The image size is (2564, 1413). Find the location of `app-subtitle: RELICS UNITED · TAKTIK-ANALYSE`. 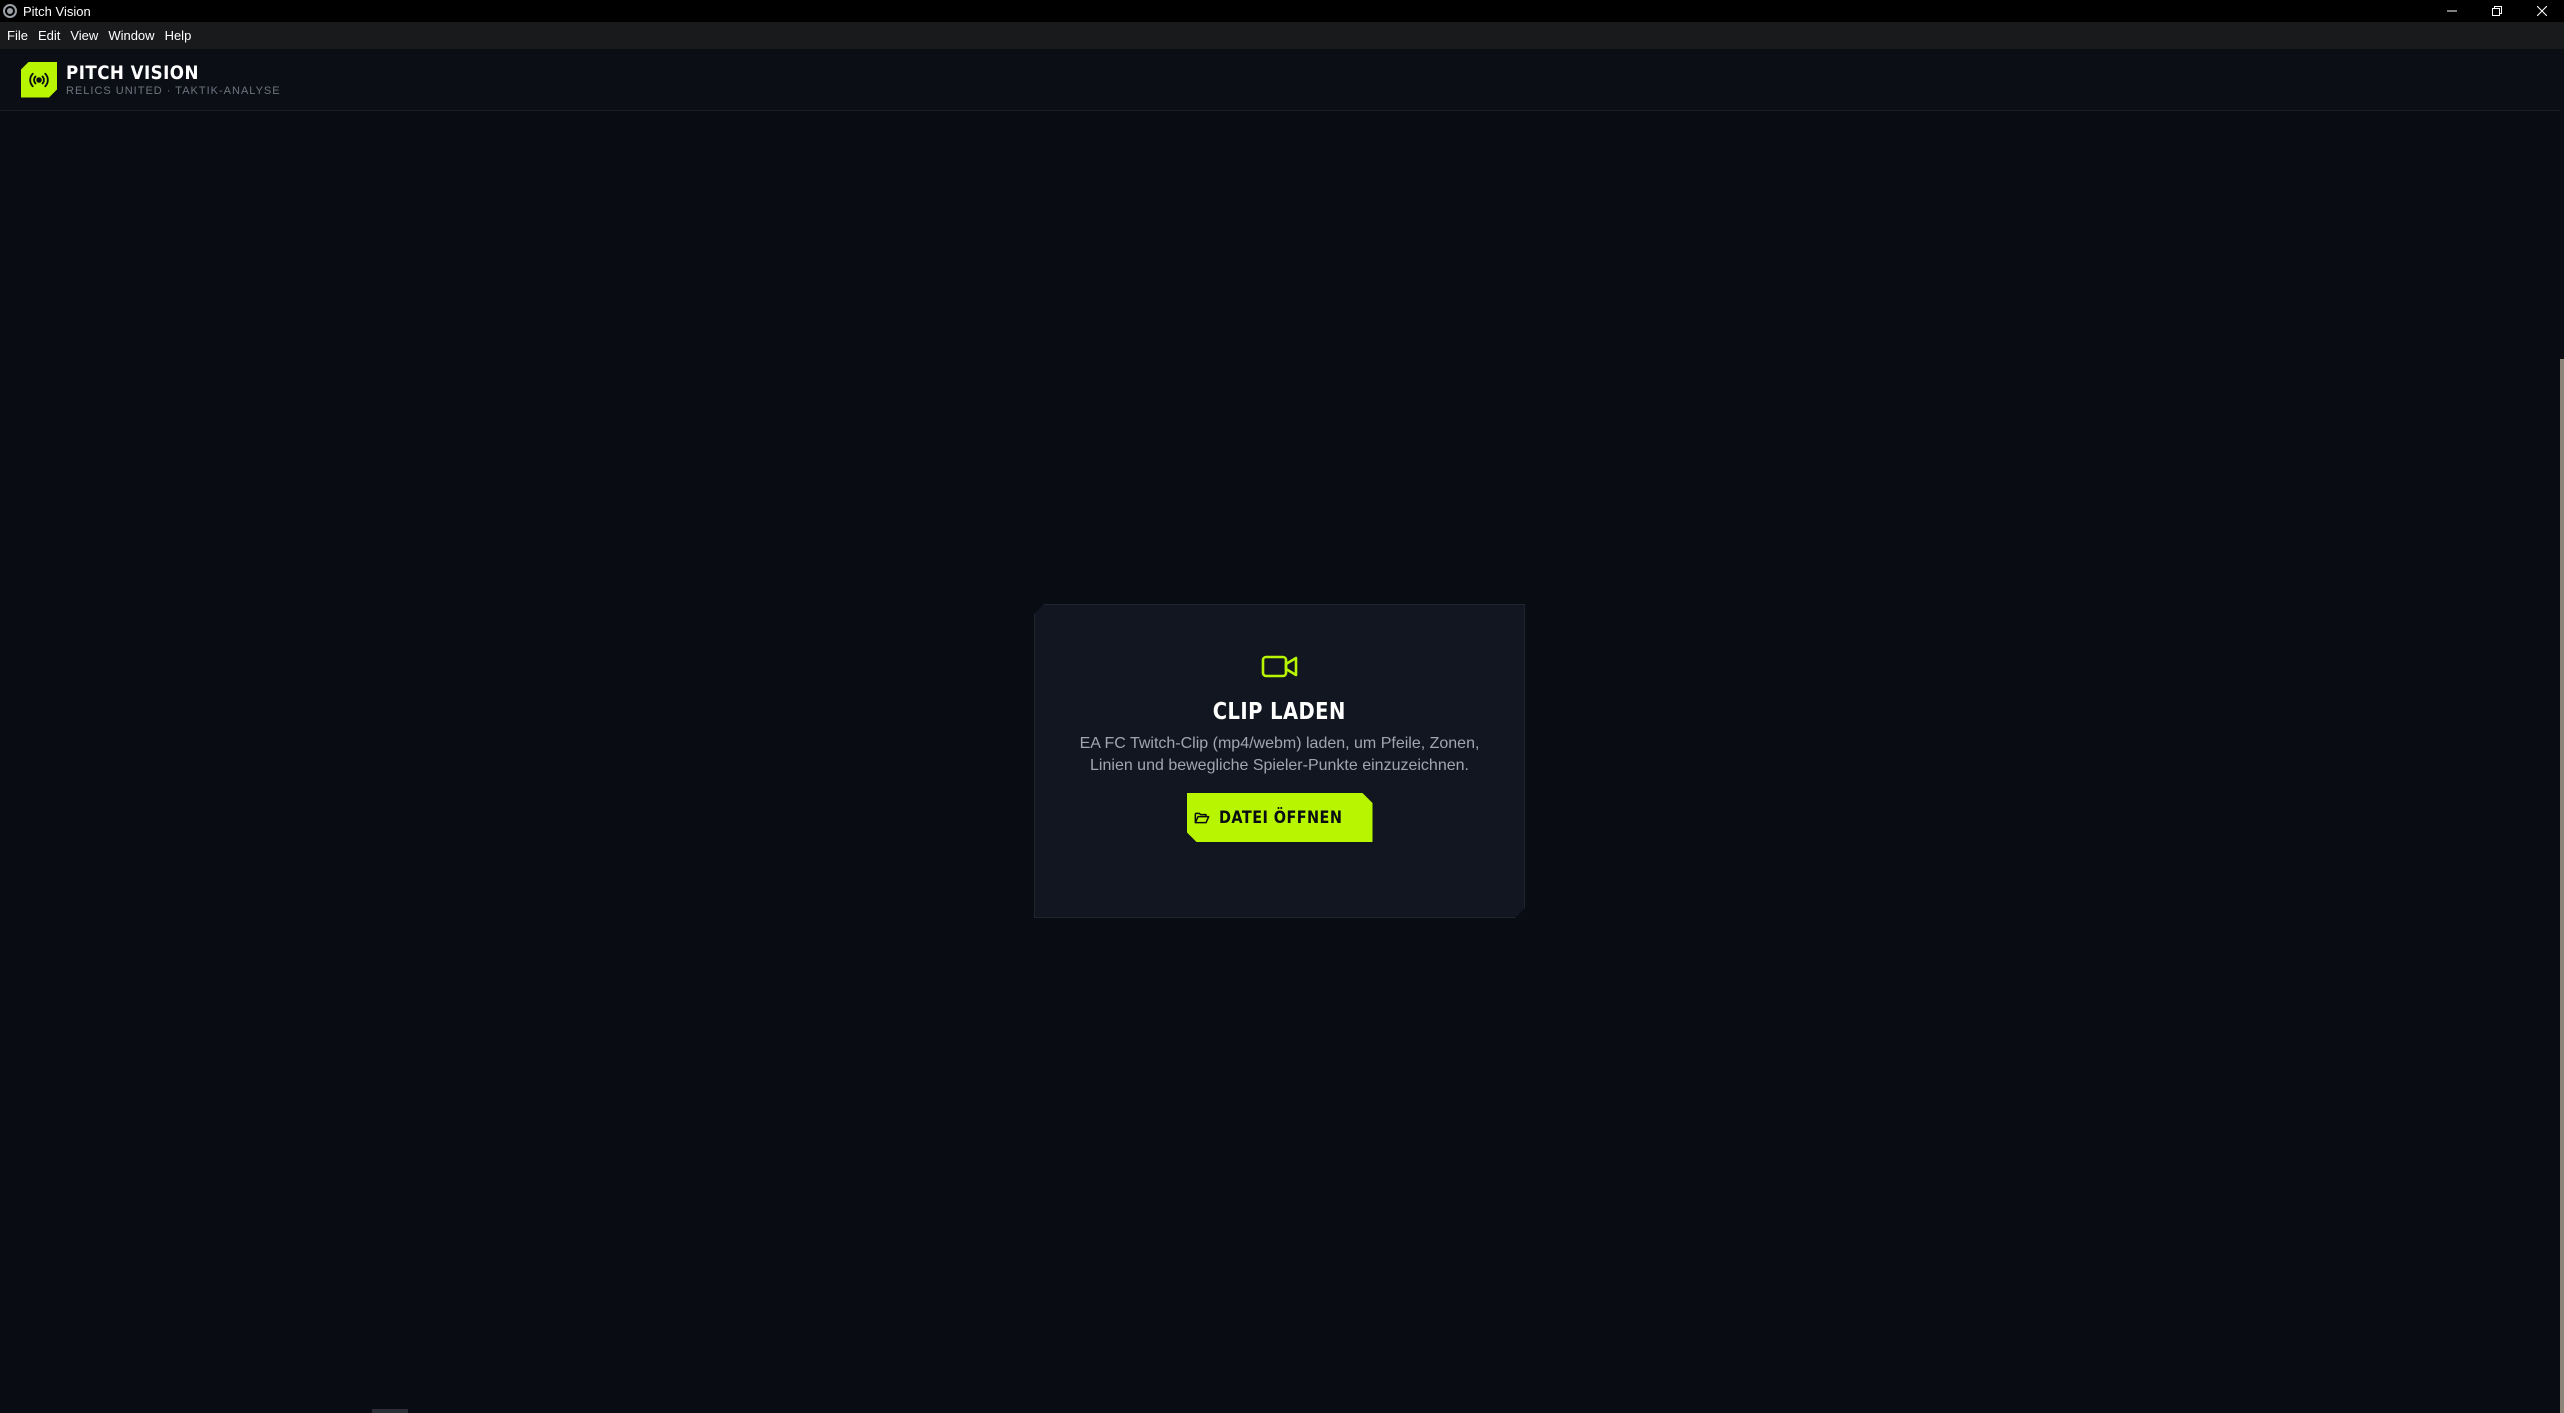

app-subtitle: RELICS UNITED · TAKTIK-ANALYSE is located at coordinates (173, 90).